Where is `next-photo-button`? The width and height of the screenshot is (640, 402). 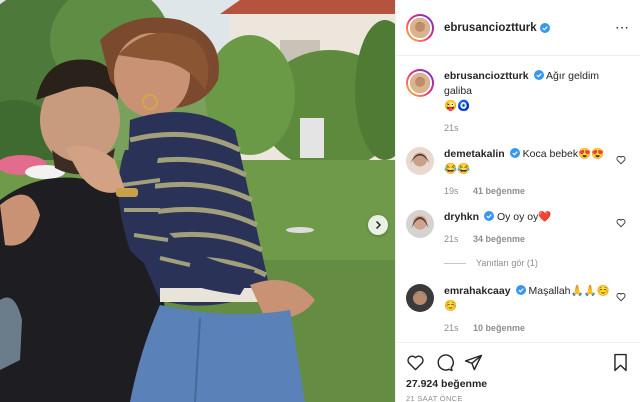 next-photo-button is located at coordinates (378, 225).